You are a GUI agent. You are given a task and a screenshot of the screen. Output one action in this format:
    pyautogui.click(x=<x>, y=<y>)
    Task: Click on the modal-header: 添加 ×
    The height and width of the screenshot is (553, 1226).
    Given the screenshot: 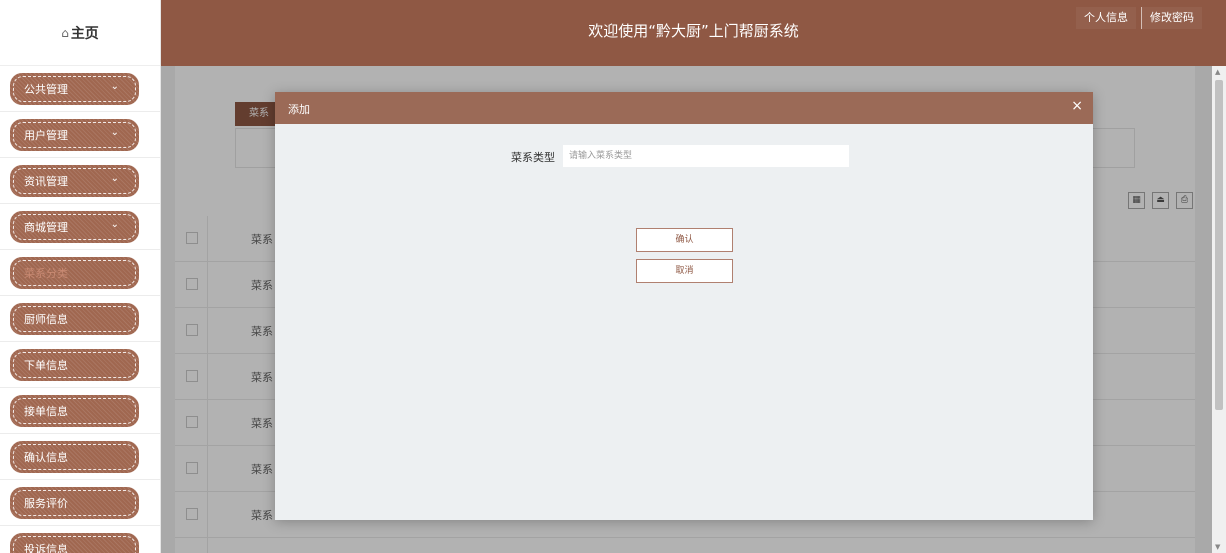 What is the action you would take?
    pyautogui.click(x=684, y=108)
    